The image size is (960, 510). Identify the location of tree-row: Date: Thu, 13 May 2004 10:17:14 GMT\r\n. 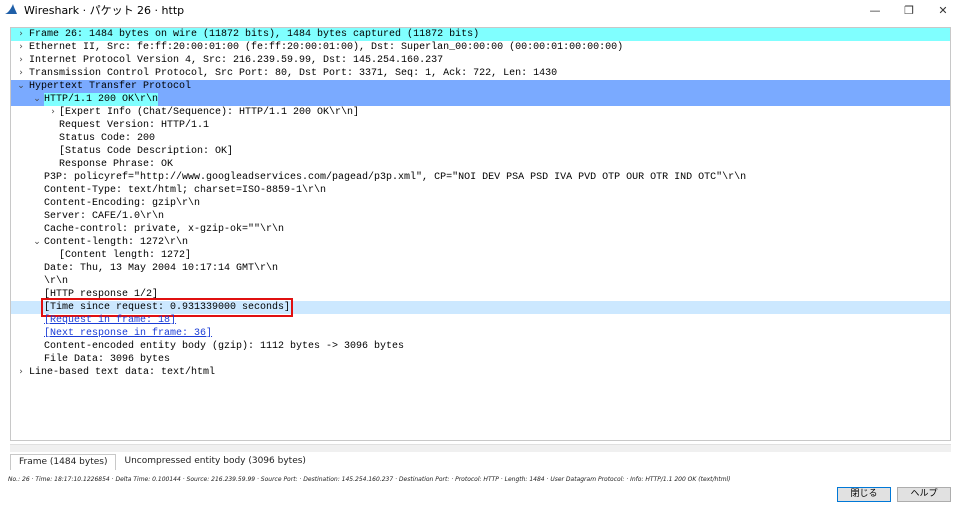
(480, 268).